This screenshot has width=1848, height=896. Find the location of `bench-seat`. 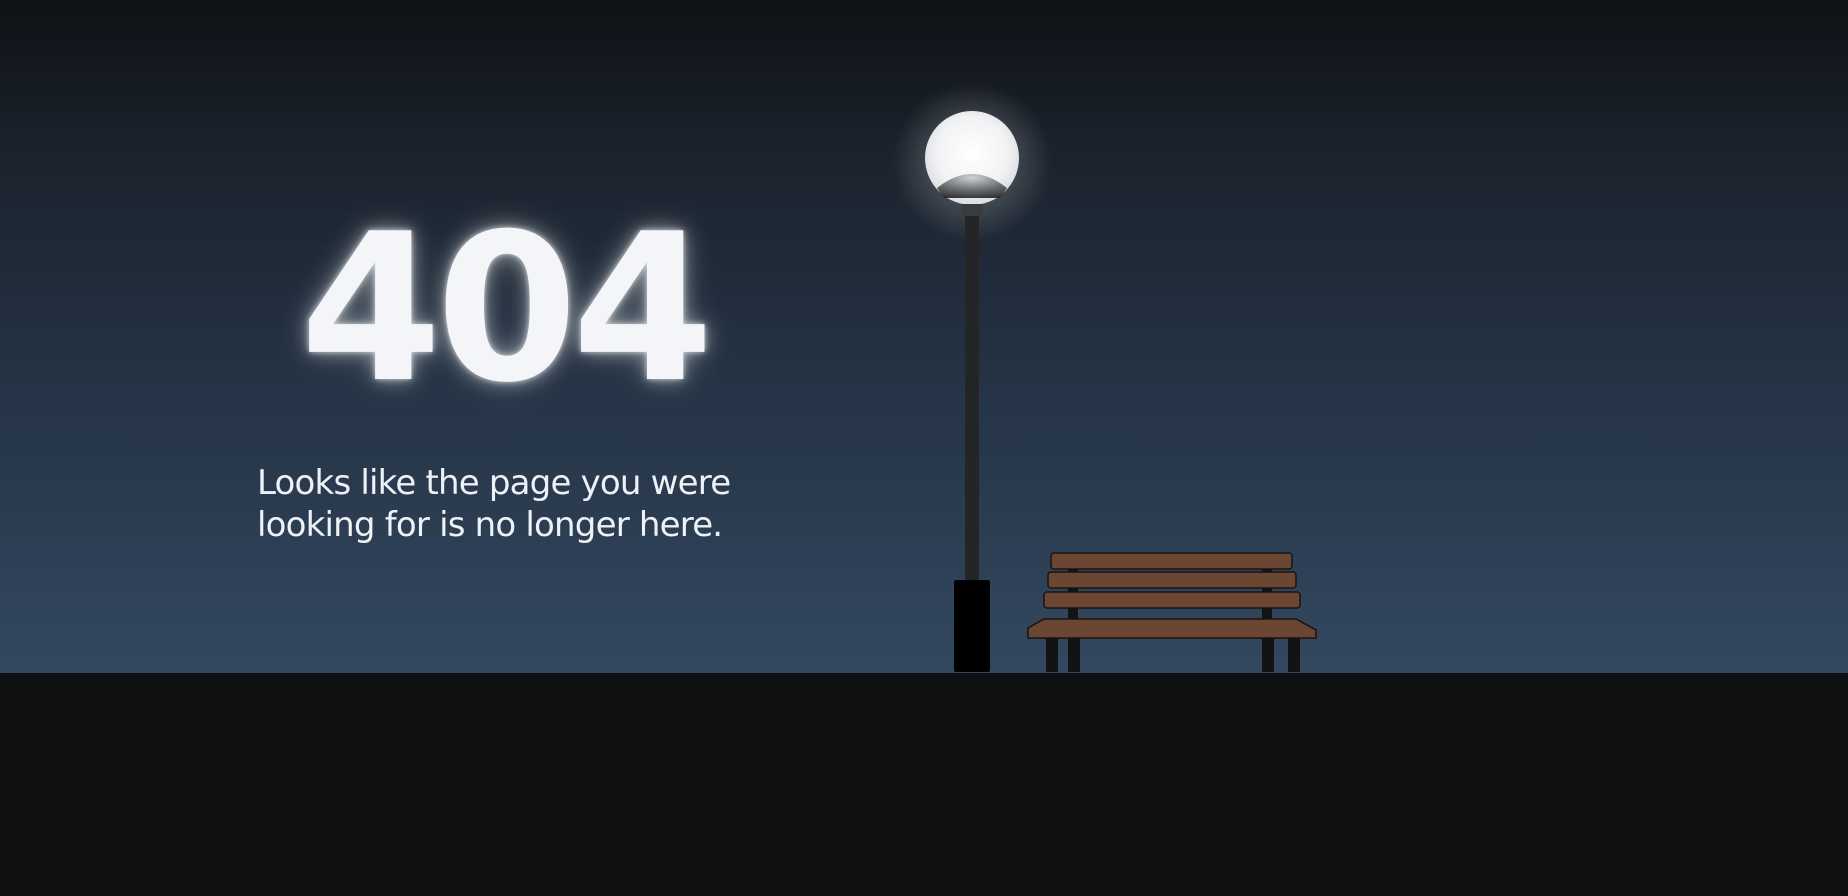

bench-seat is located at coordinates (1172, 628).